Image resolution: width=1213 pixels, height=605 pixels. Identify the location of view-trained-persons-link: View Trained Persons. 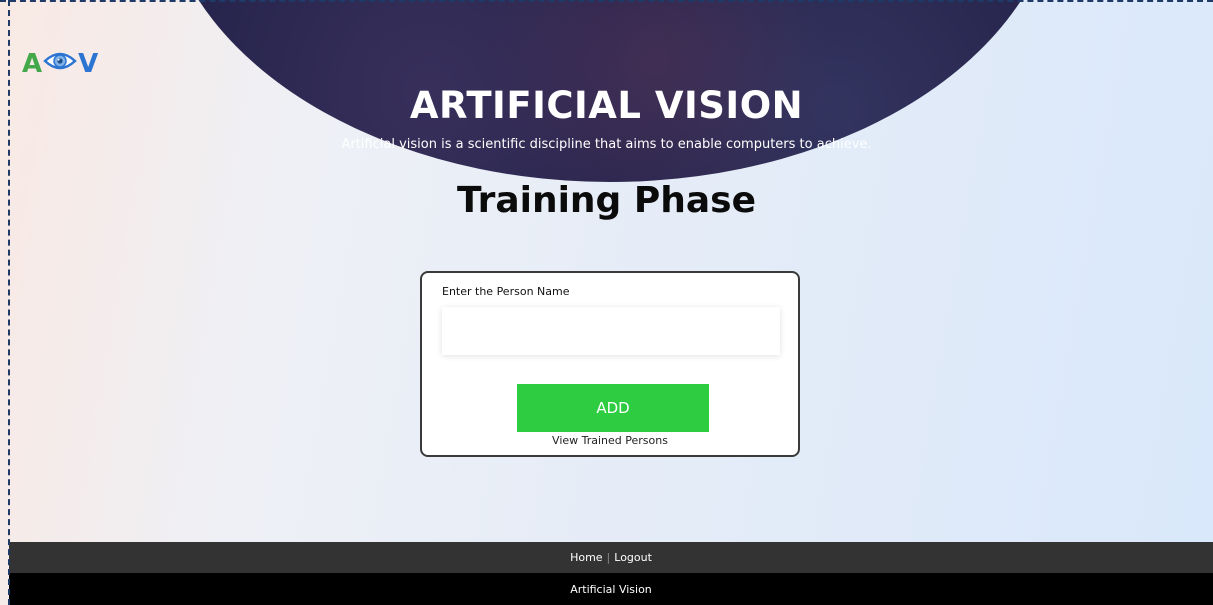
(610, 440).